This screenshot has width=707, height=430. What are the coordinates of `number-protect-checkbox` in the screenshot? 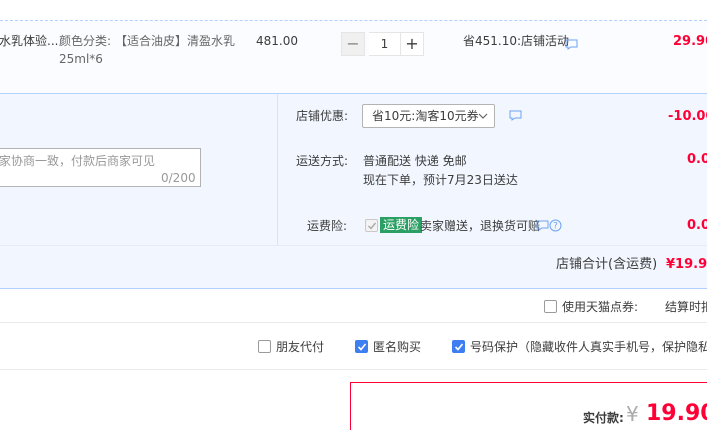 It's located at (458, 346).